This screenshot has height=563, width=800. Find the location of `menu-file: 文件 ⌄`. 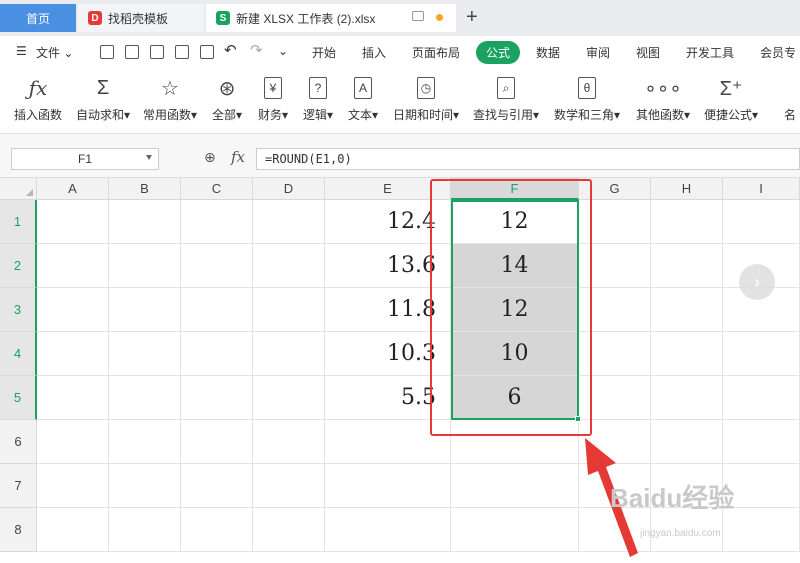

menu-file: 文件 ⌄ is located at coordinates (54, 52).